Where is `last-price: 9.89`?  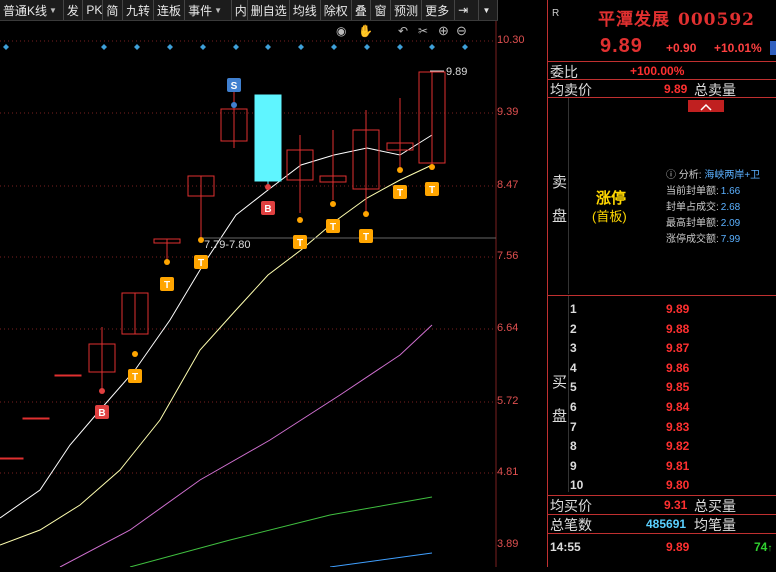
last-price: 9.89 is located at coordinates (621, 46).